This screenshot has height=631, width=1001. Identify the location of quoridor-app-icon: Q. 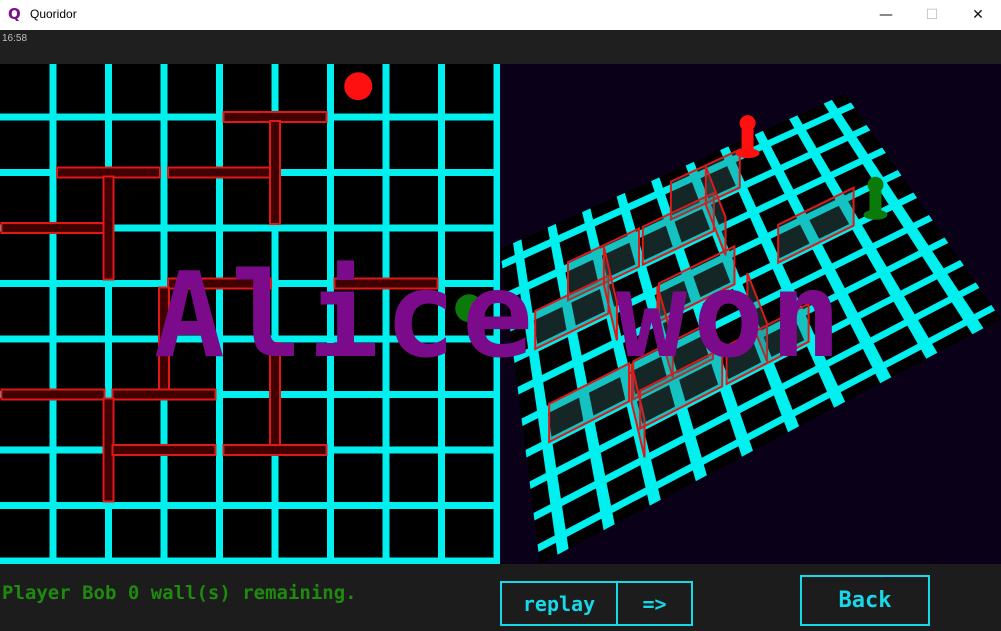
(14, 14).